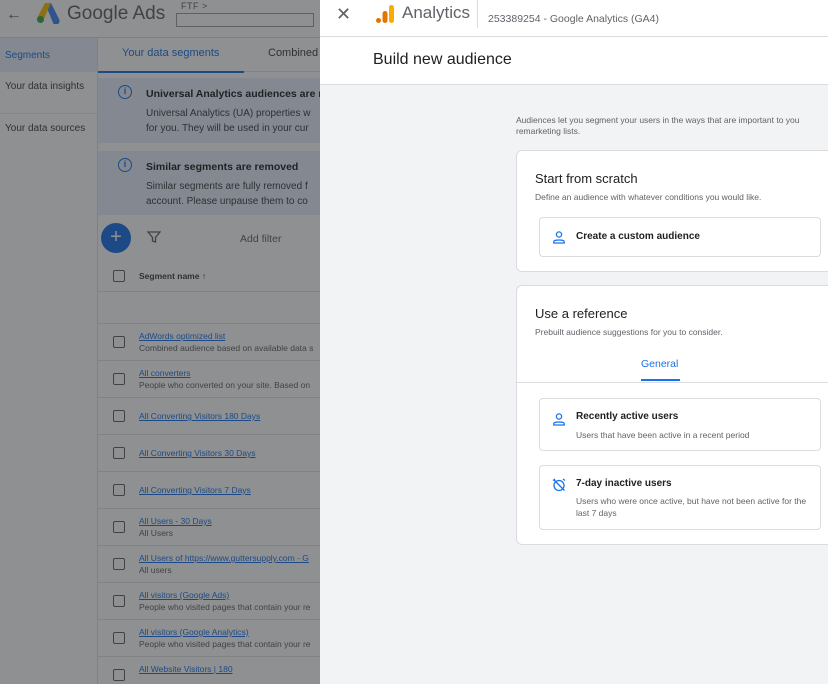 This screenshot has height=693, width=828. Describe the element at coordinates (581, 313) in the screenshot. I see `card-title: Use a reference` at that location.